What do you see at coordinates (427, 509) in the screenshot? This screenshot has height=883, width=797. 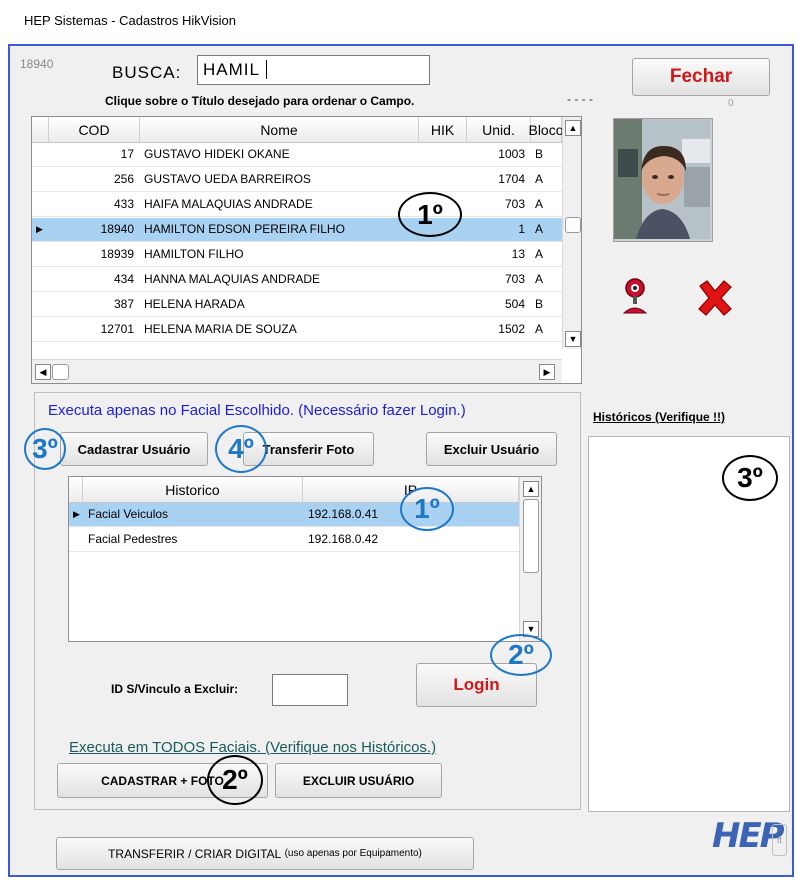 I see `annotation-step-facial: 1º` at bounding box center [427, 509].